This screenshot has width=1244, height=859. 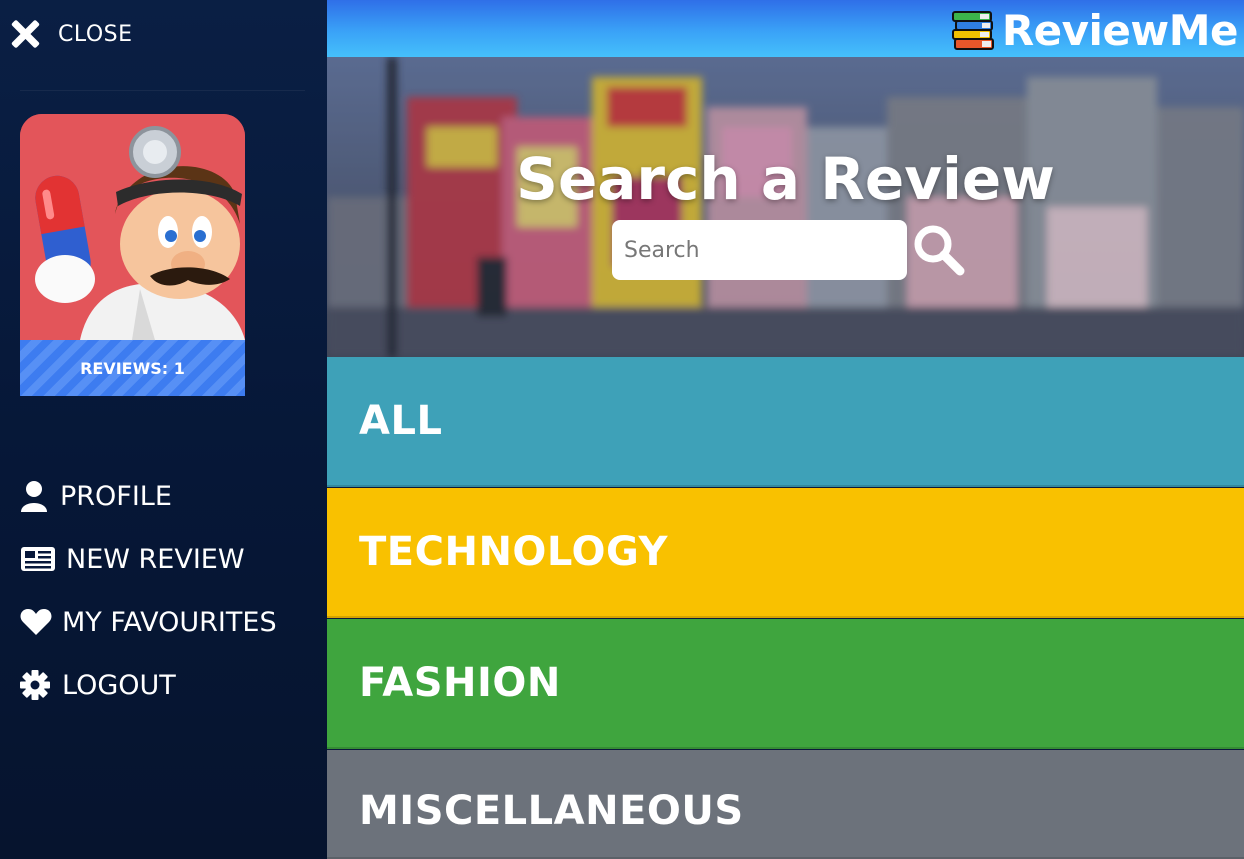 I want to click on newspaper-icon, so click(x=41, y=559).